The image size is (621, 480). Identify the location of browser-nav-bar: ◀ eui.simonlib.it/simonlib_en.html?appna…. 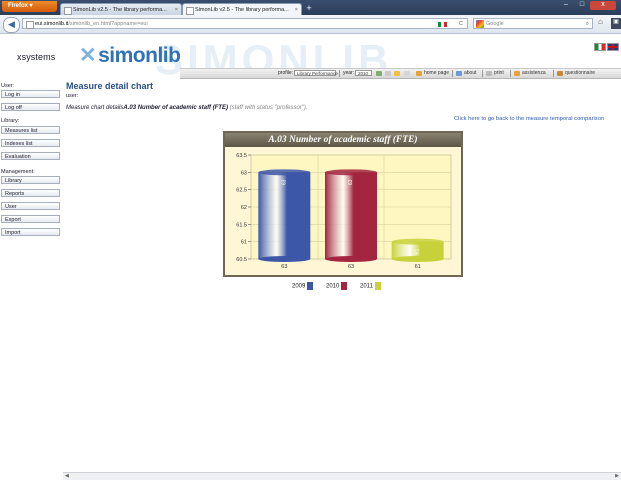
(310, 24).